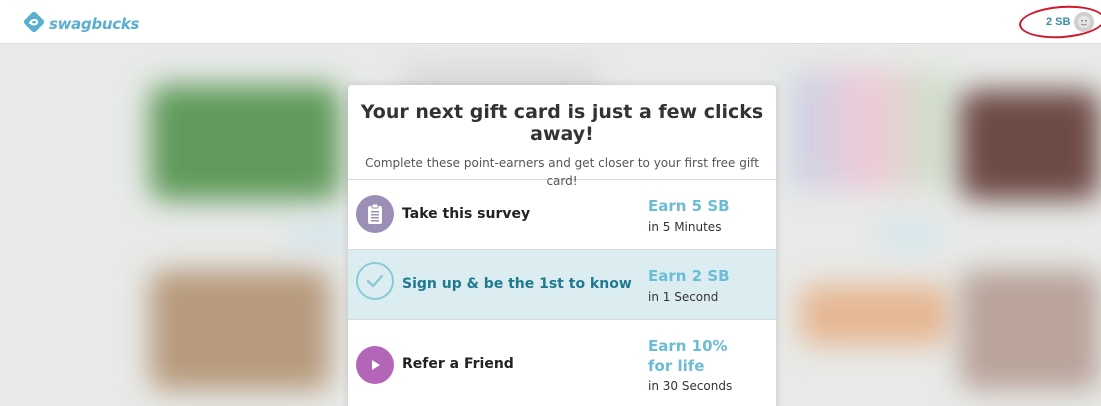 The width and height of the screenshot is (1101, 406). Describe the element at coordinates (685, 227) in the screenshot. I see `earner-duration: in 5 Minutes` at that location.